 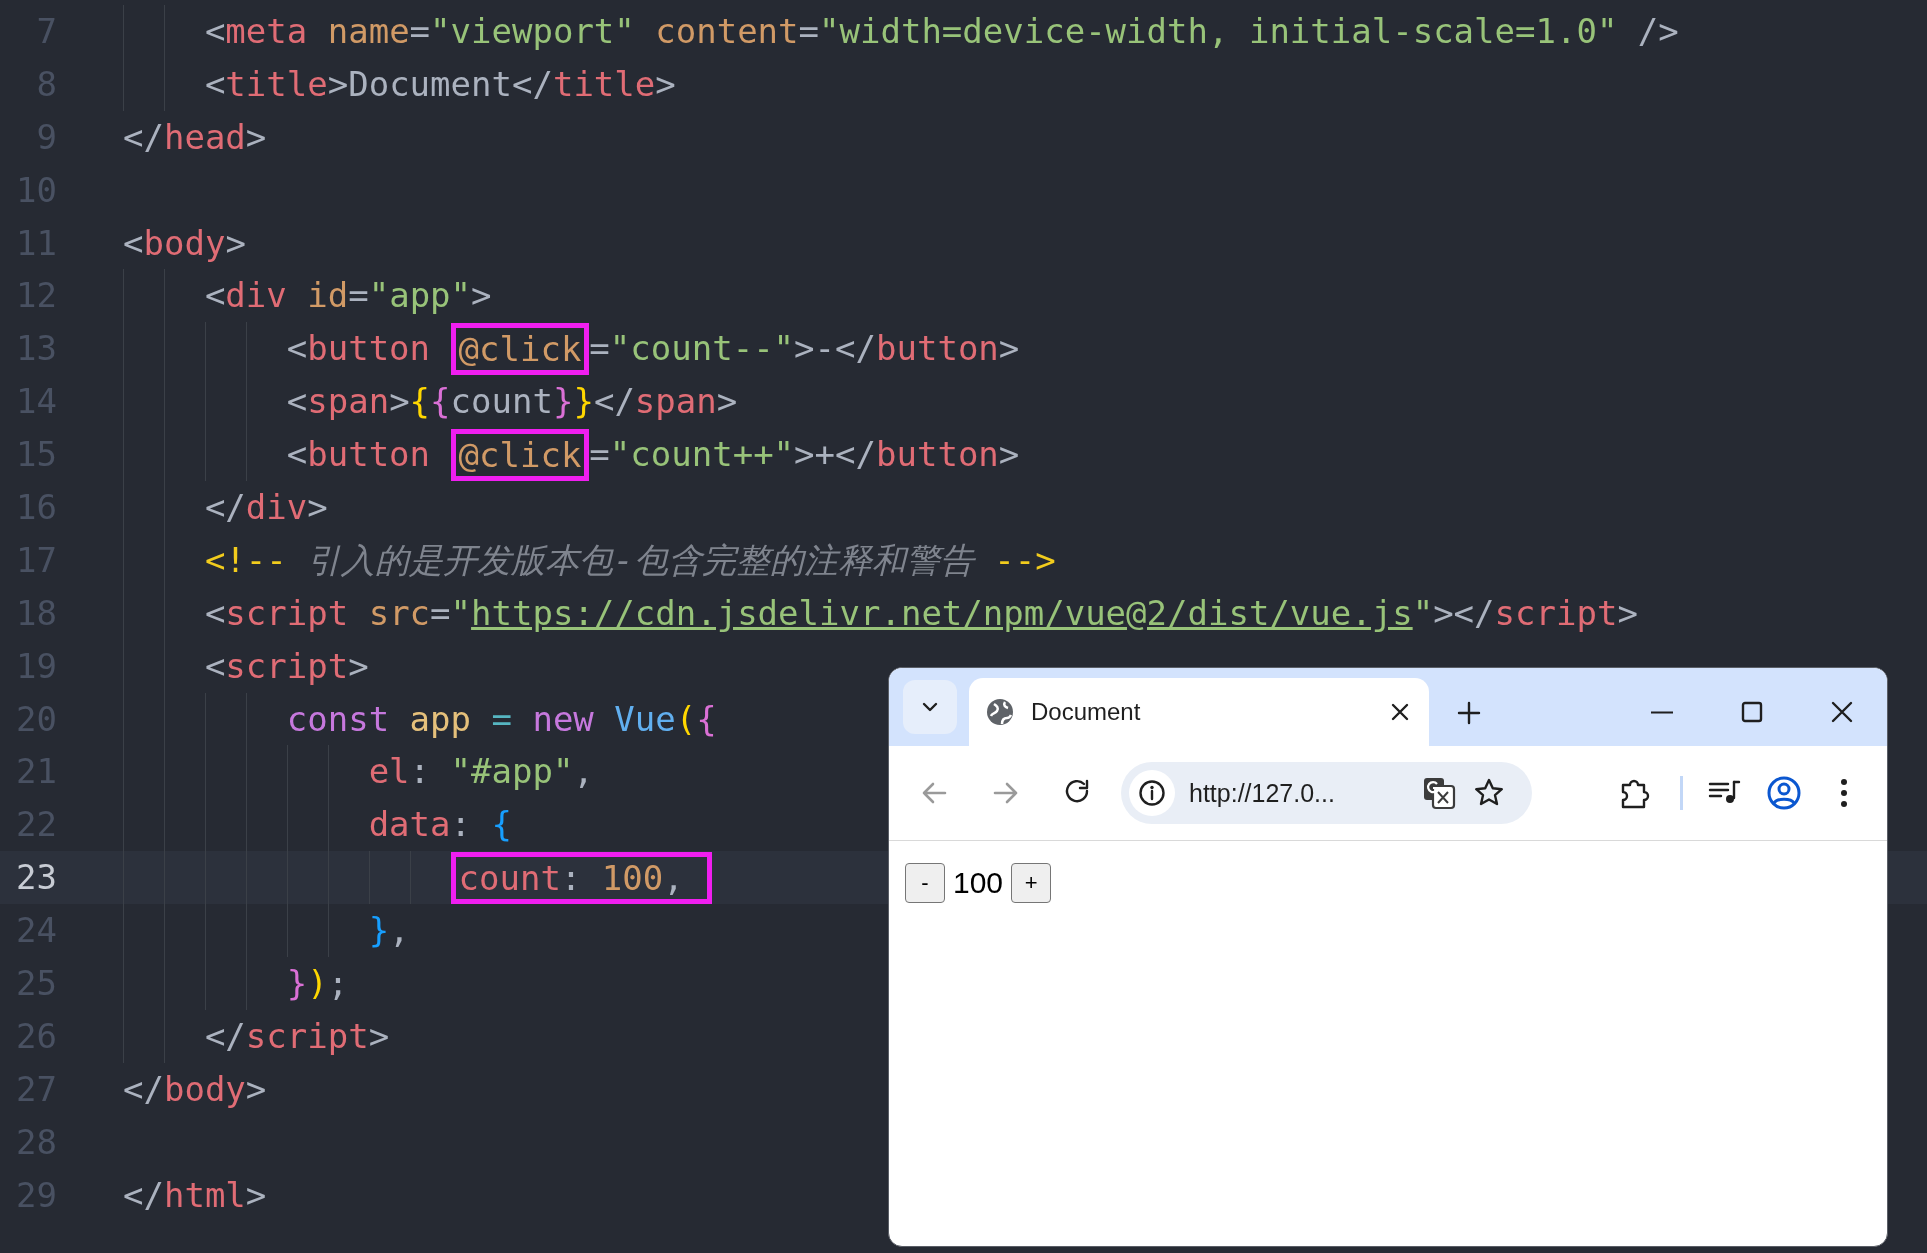 What do you see at coordinates (297, 1036) in the screenshot?
I see `code-line: </script>` at bounding box center [297, 1036].